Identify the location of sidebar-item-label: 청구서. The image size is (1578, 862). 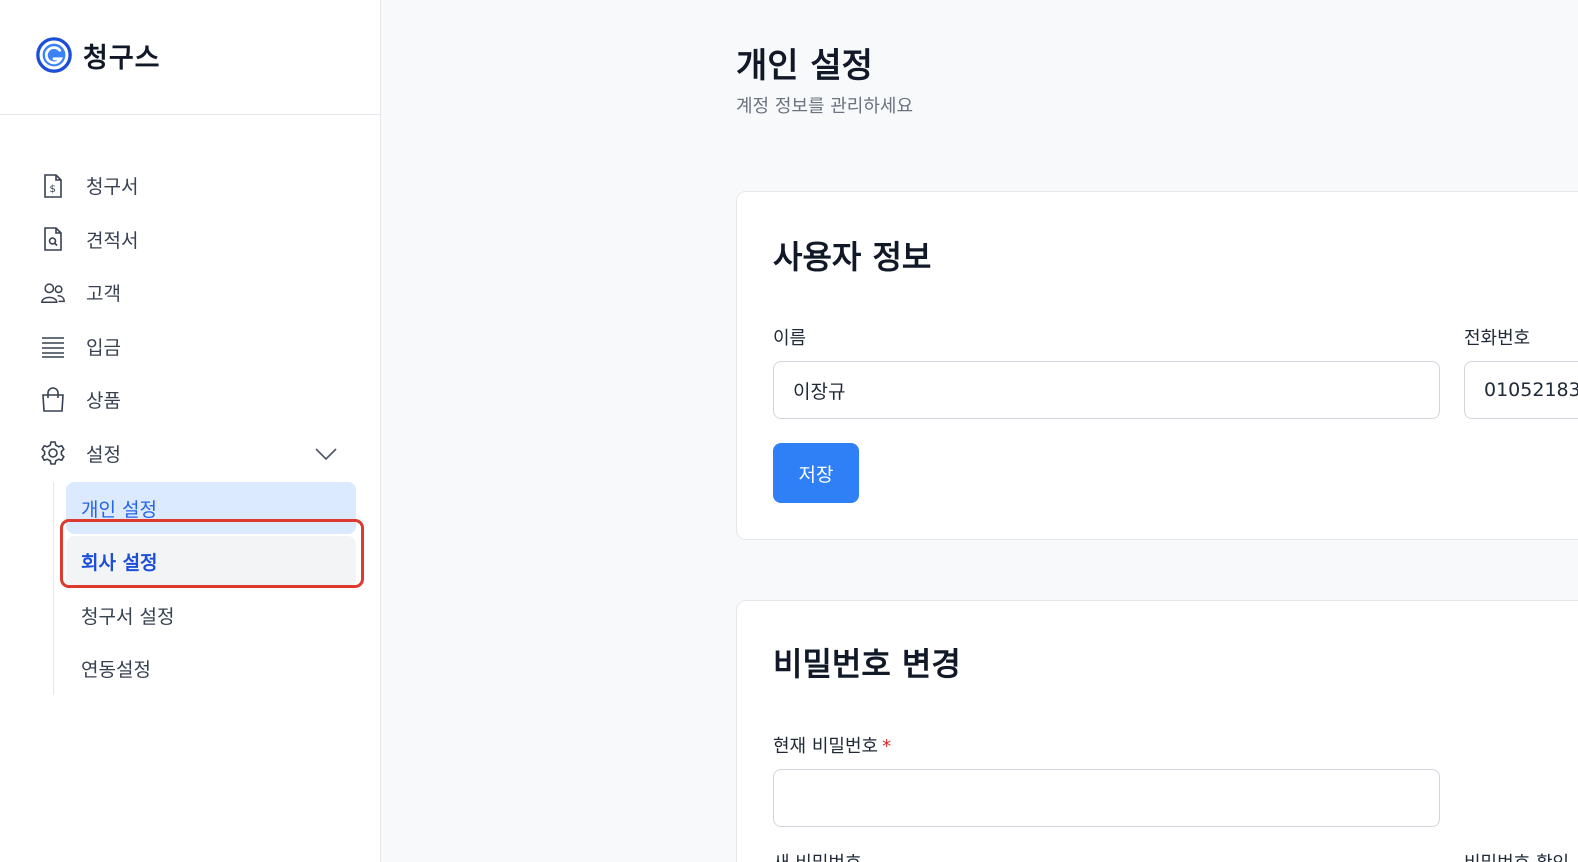
(112, 187).